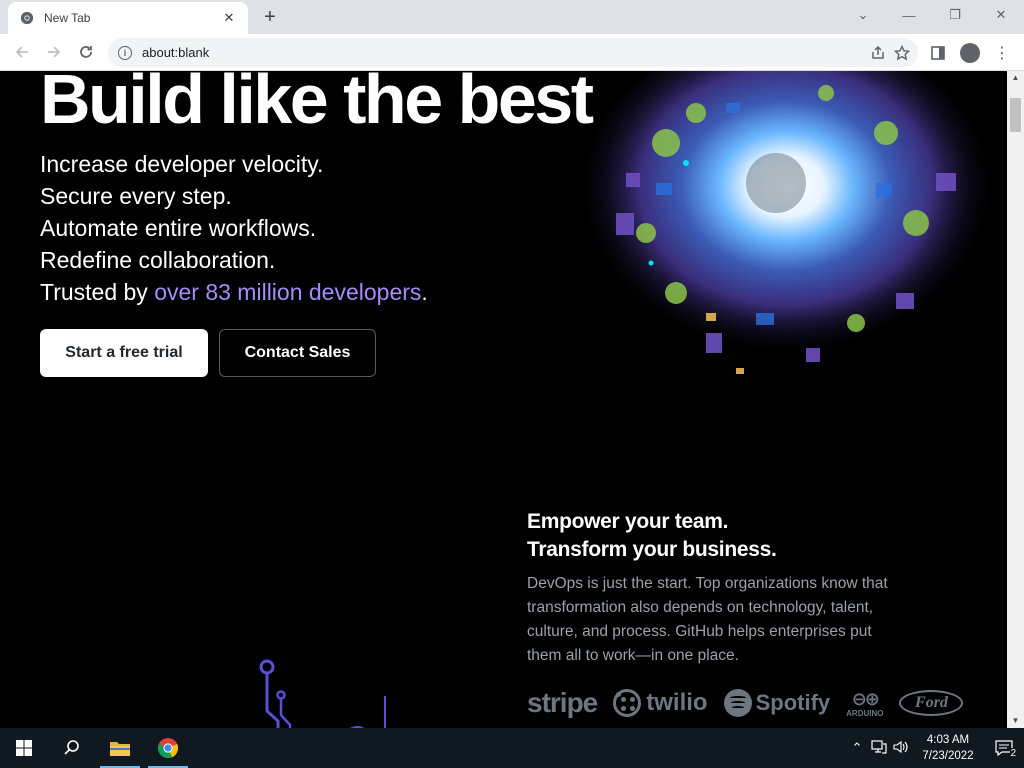 The width and height of the screenshot is (1024, 768). Describe the element at coordinates (1015, 721) in the screenshot. I see `scroll-down-arrow-icon: ▼` at that location.